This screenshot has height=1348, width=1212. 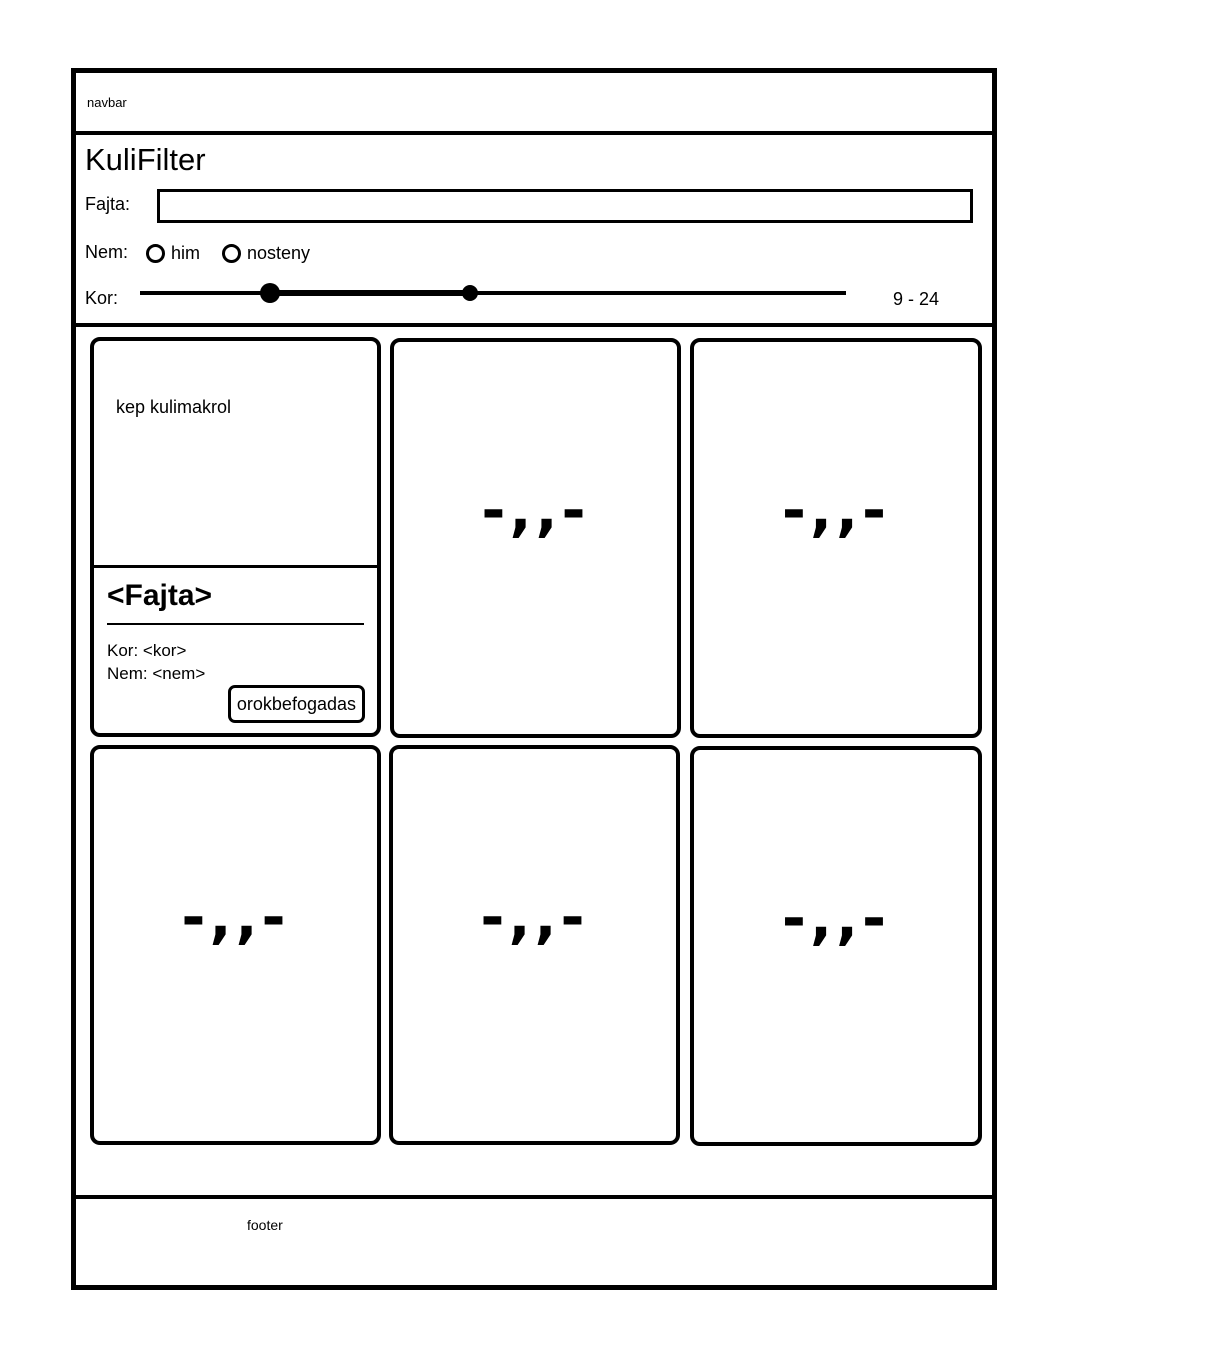 I want to click on radio-him-label: him, so click(x=186, y=253).